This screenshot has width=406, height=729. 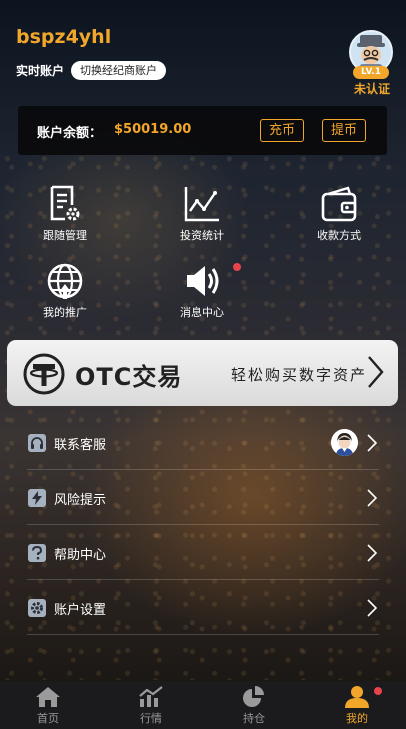 I want to click on list-label: 联系客服, so click(x=80, y=445).